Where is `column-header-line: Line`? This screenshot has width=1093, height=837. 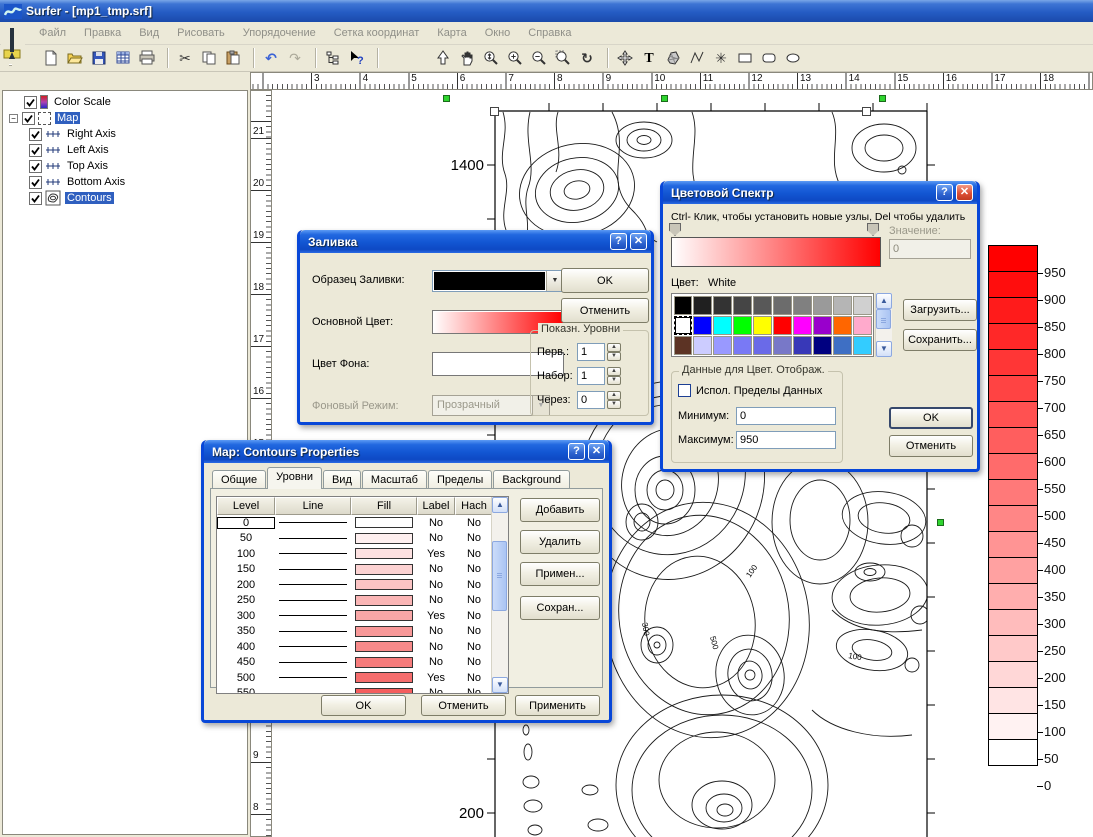 column-header-line: Line is located at coordinates (313, 506).